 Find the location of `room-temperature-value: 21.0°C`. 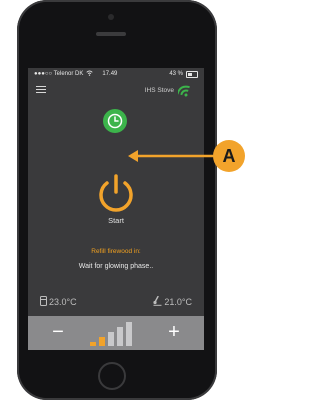

room-temperature-value: 21.0°C is located at coordinates (178, 302).